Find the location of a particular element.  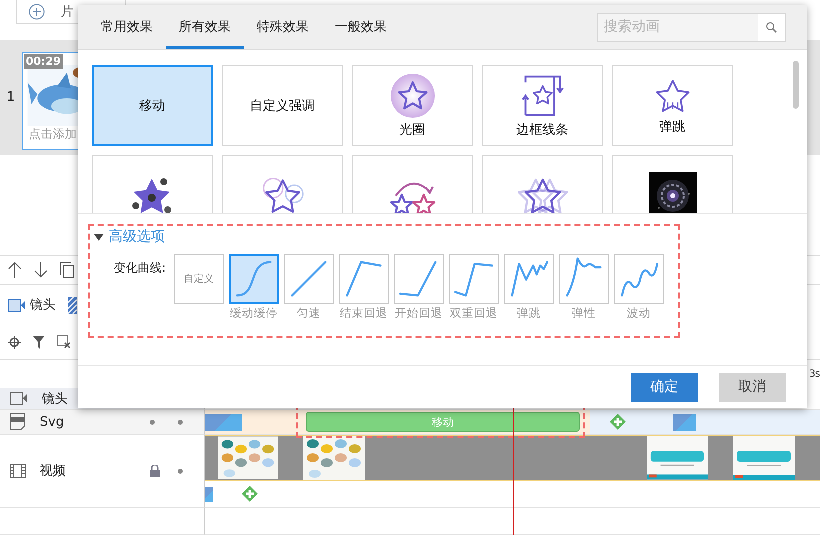

track-header: Svg is located at coordinates (102, 422).